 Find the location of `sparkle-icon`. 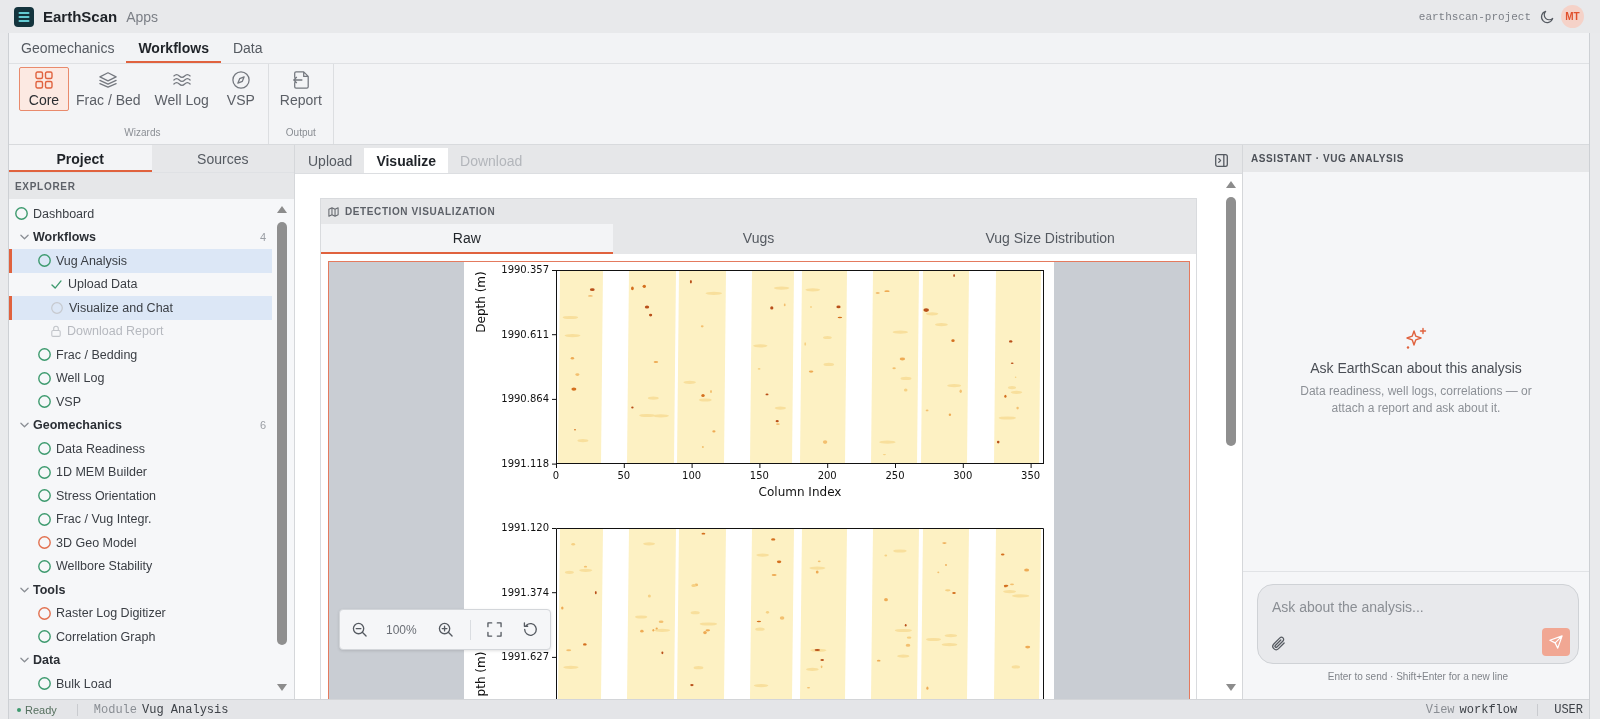

sparkle-icon is located at coordinates (1416, 338).